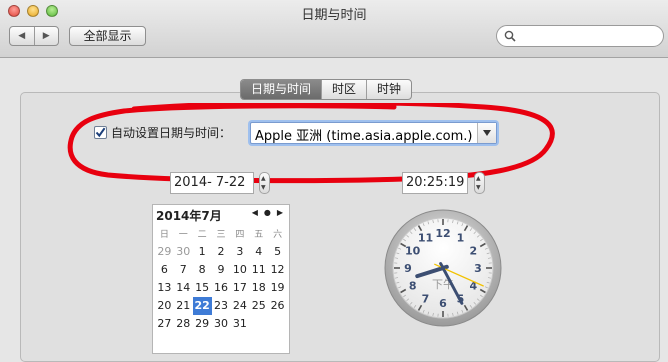 The height and width of the screenshot is (362, 668). What do you see at coordinates (46, 36) in the screenshot?
I see `forward-button: ▶` at bounding box center [46, 36].